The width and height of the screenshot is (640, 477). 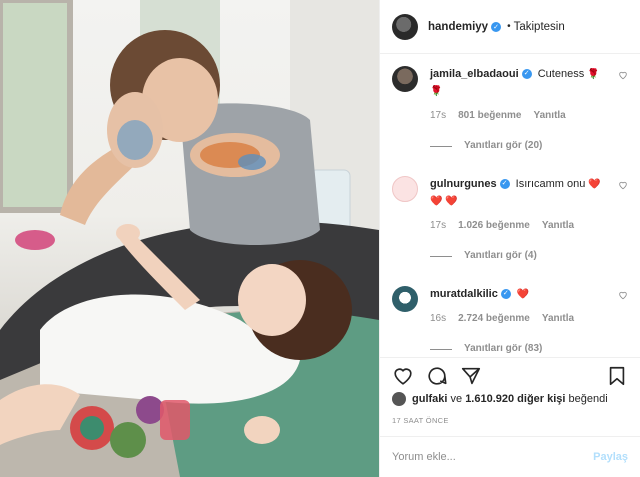 I want to click on post-comment-button: Paylaş, so click(x=610, y=457).